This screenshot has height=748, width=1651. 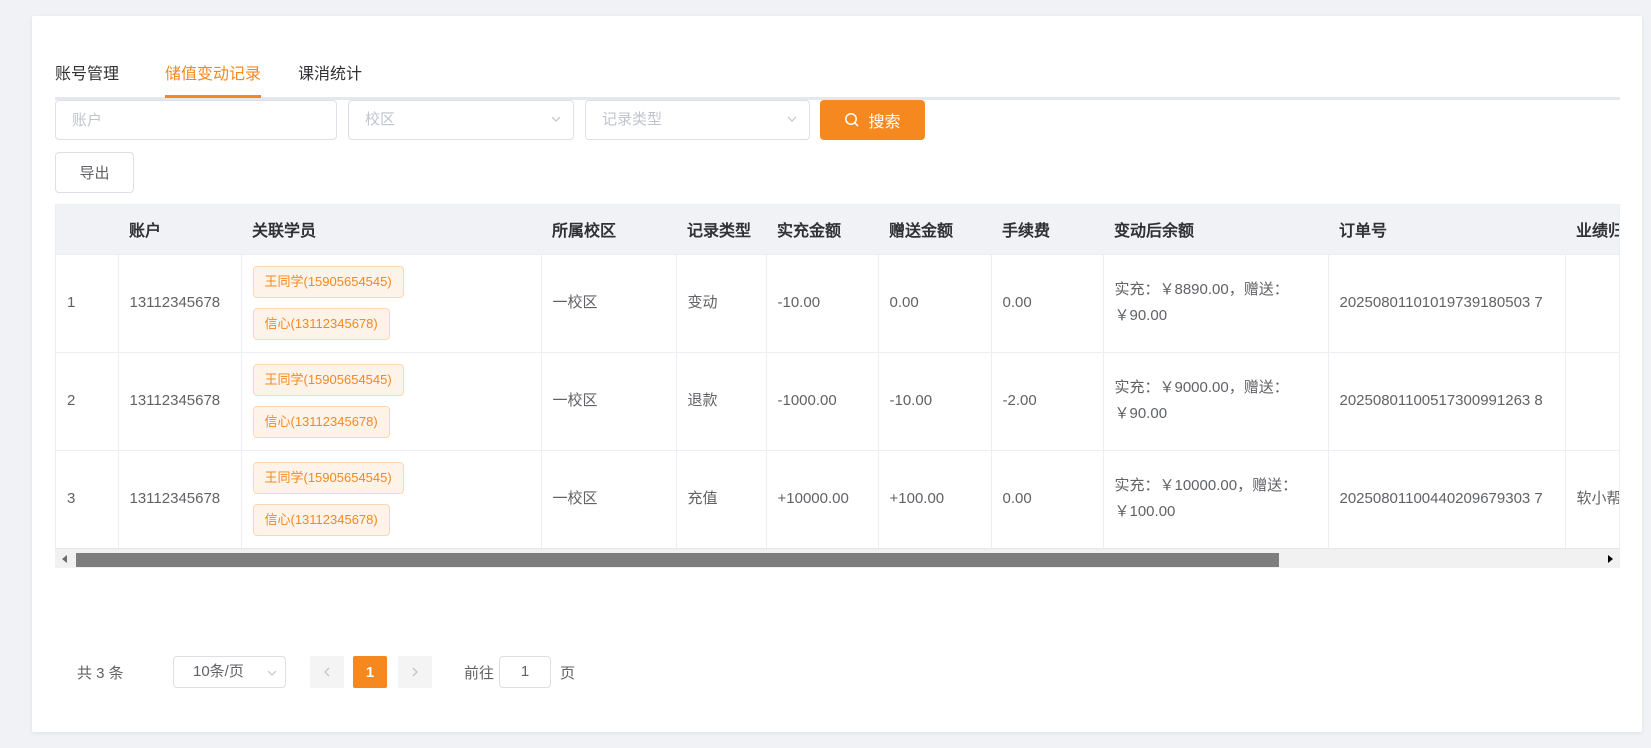 I want to click on chevron-left-icon, so click(x=327, y=672).